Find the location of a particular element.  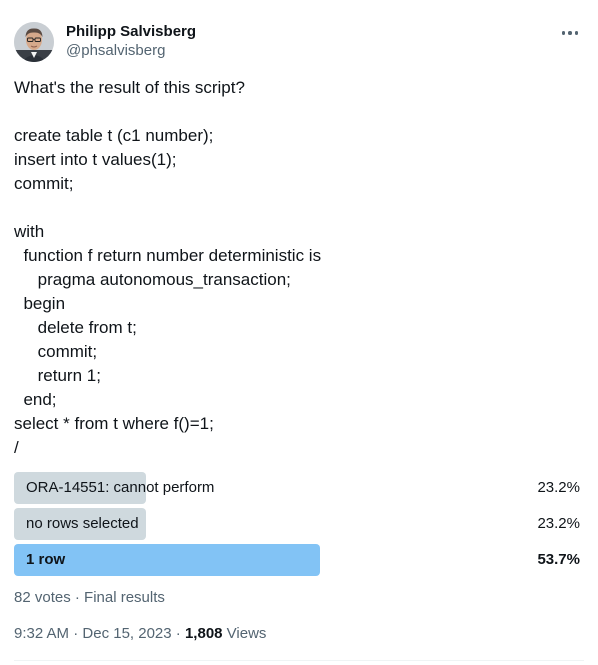

more-horizontal-icon is located at coordinates (570, 33).